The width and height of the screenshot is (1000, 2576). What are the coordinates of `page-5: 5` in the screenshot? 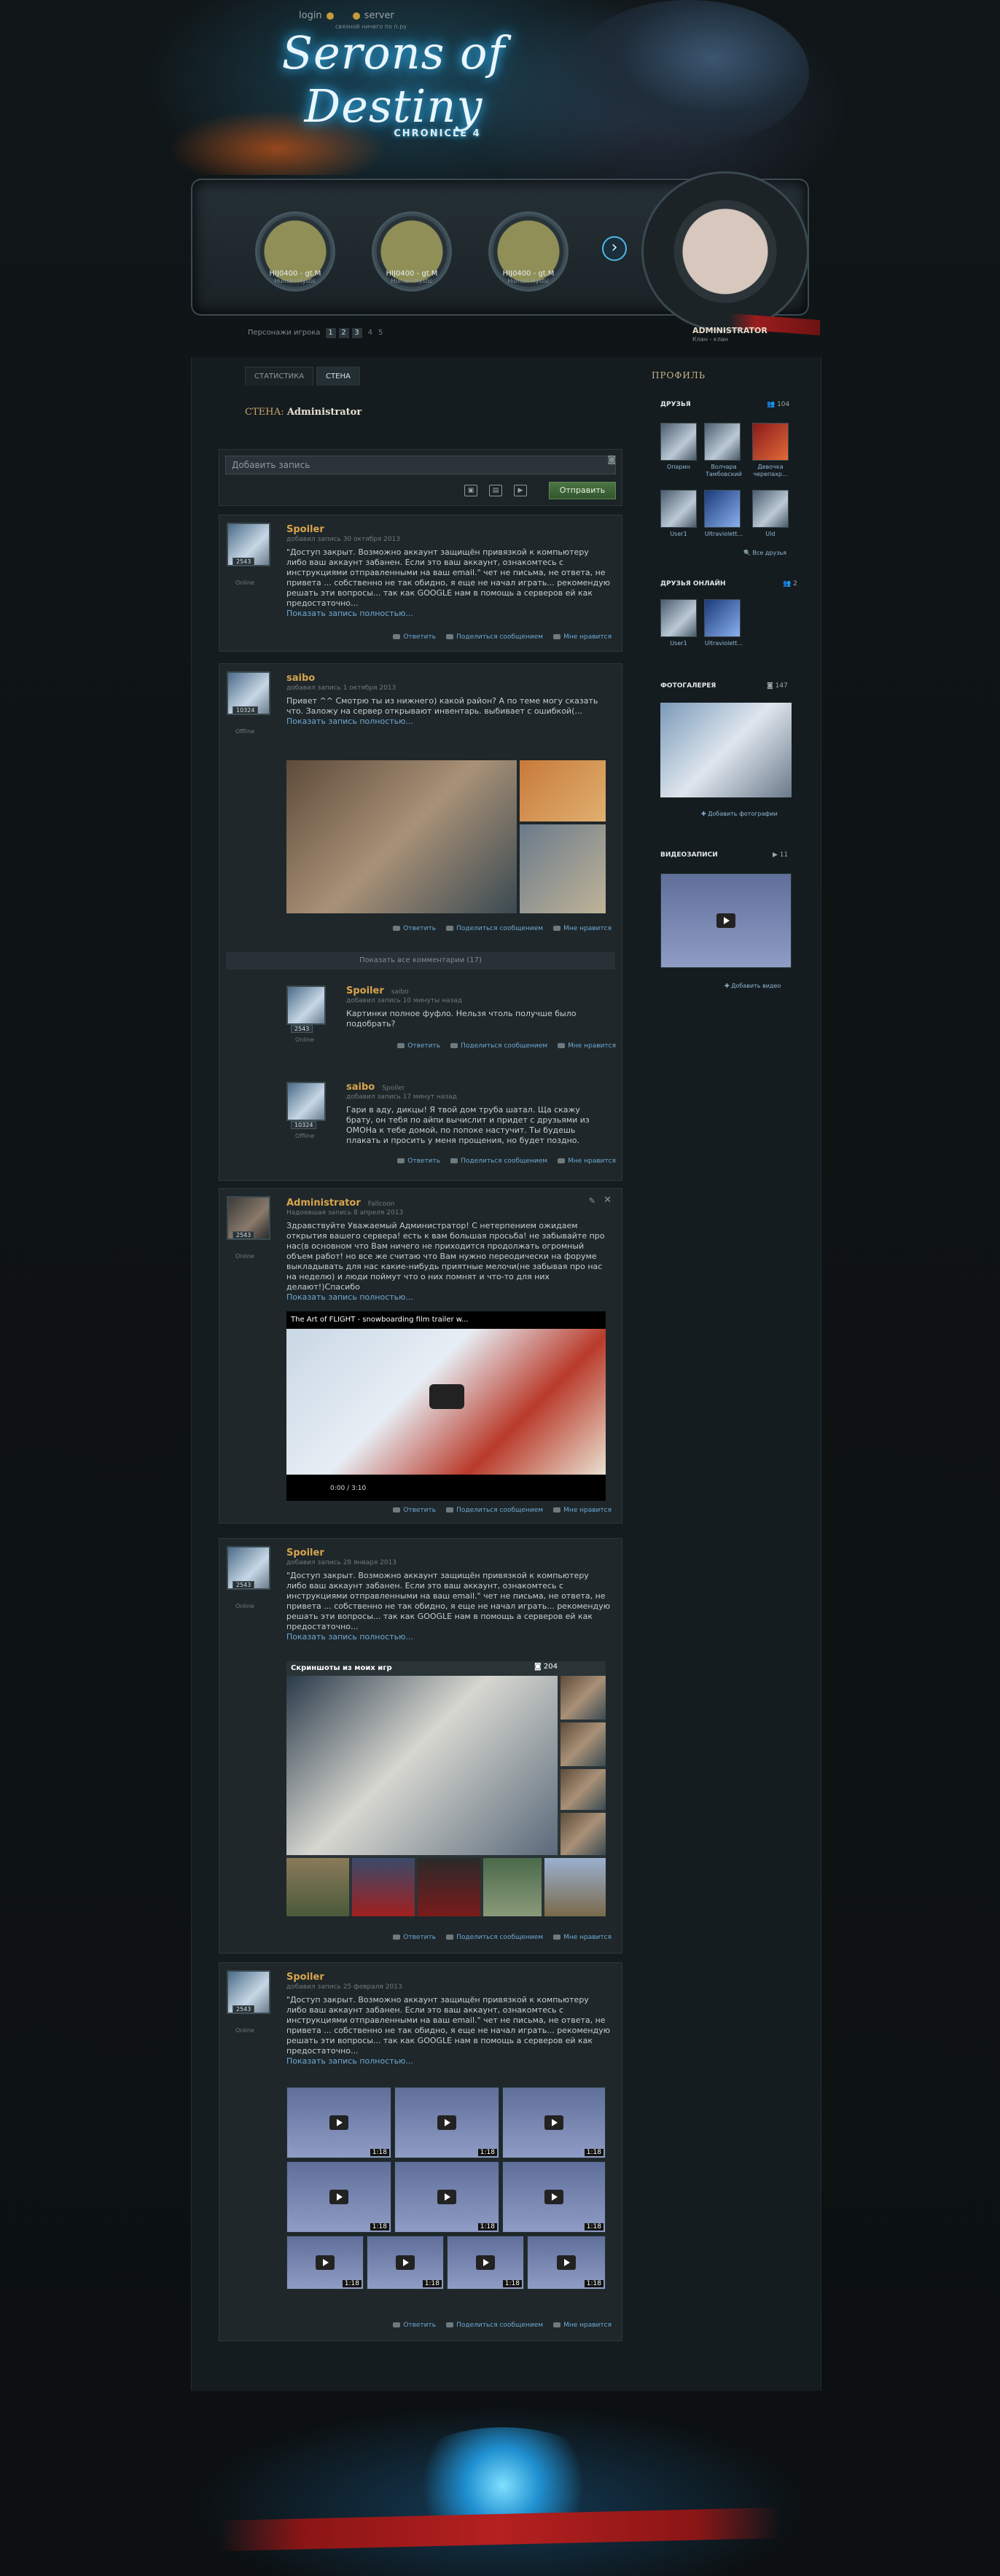 It's located at (380, 333).